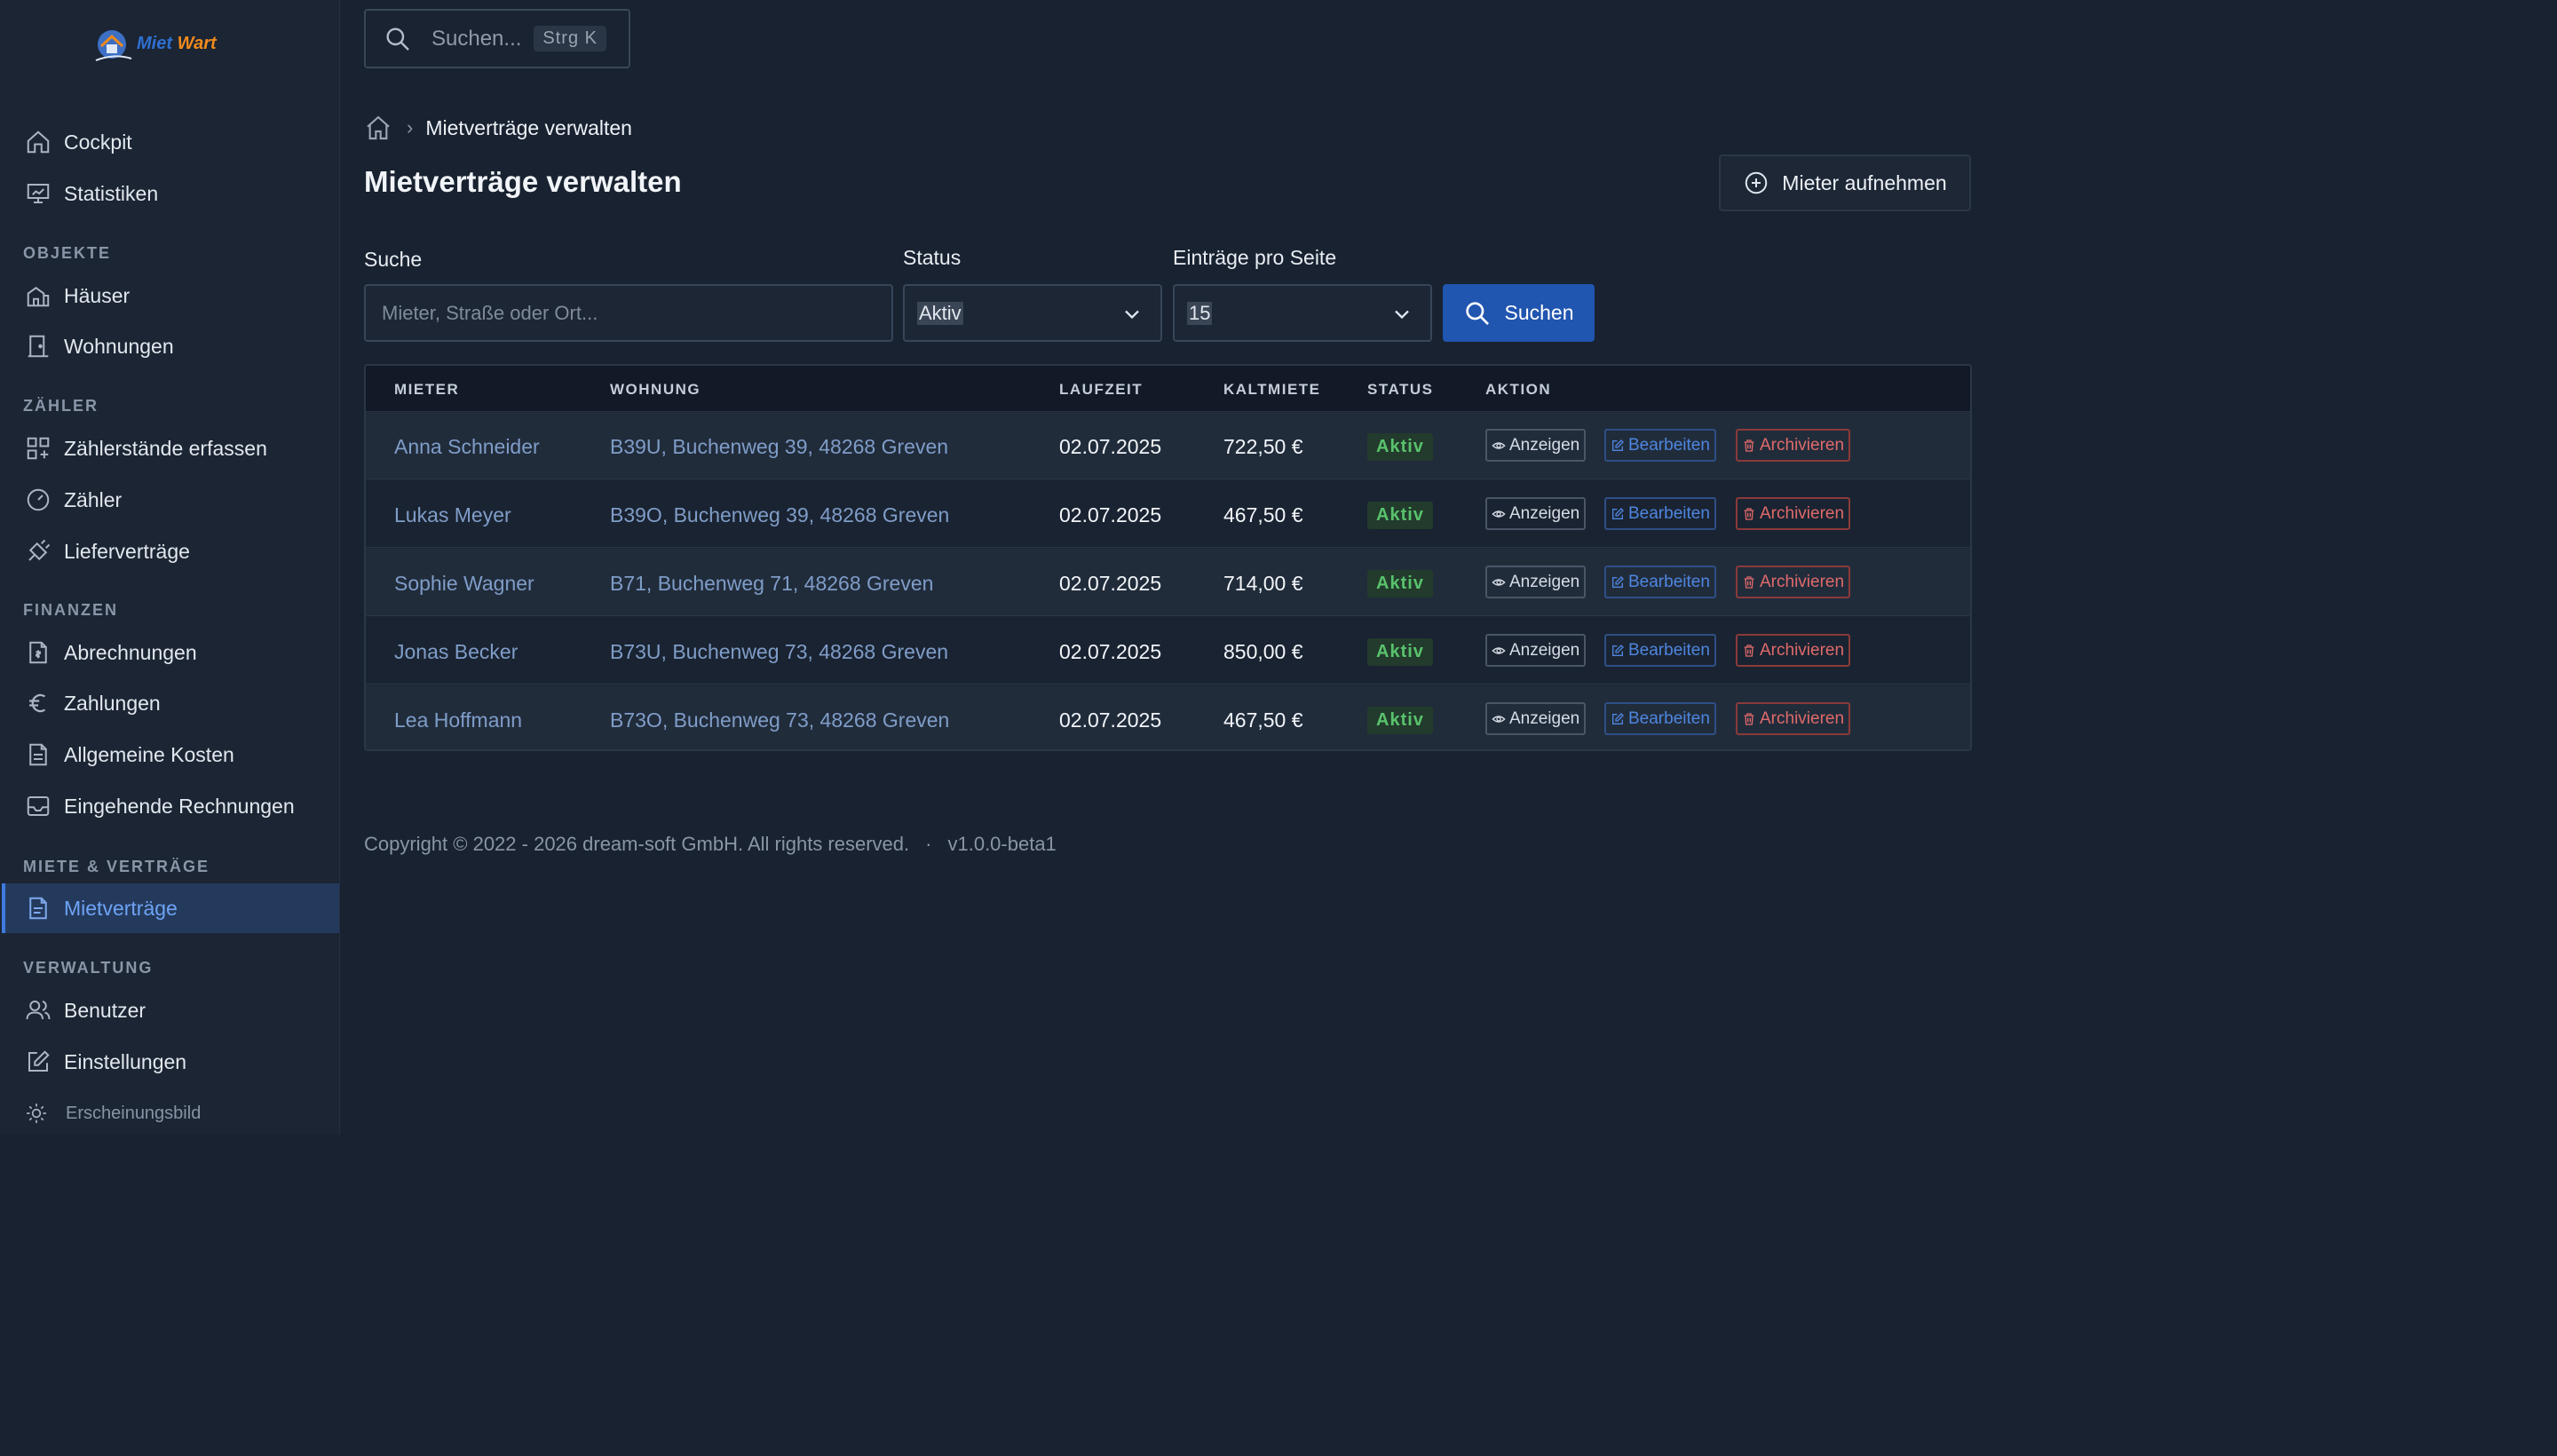  What do you see at coordinates (452, 515) in the screenshot?
I see `tenant-link: Lukas Meyer` at bounding box center [452, 515].